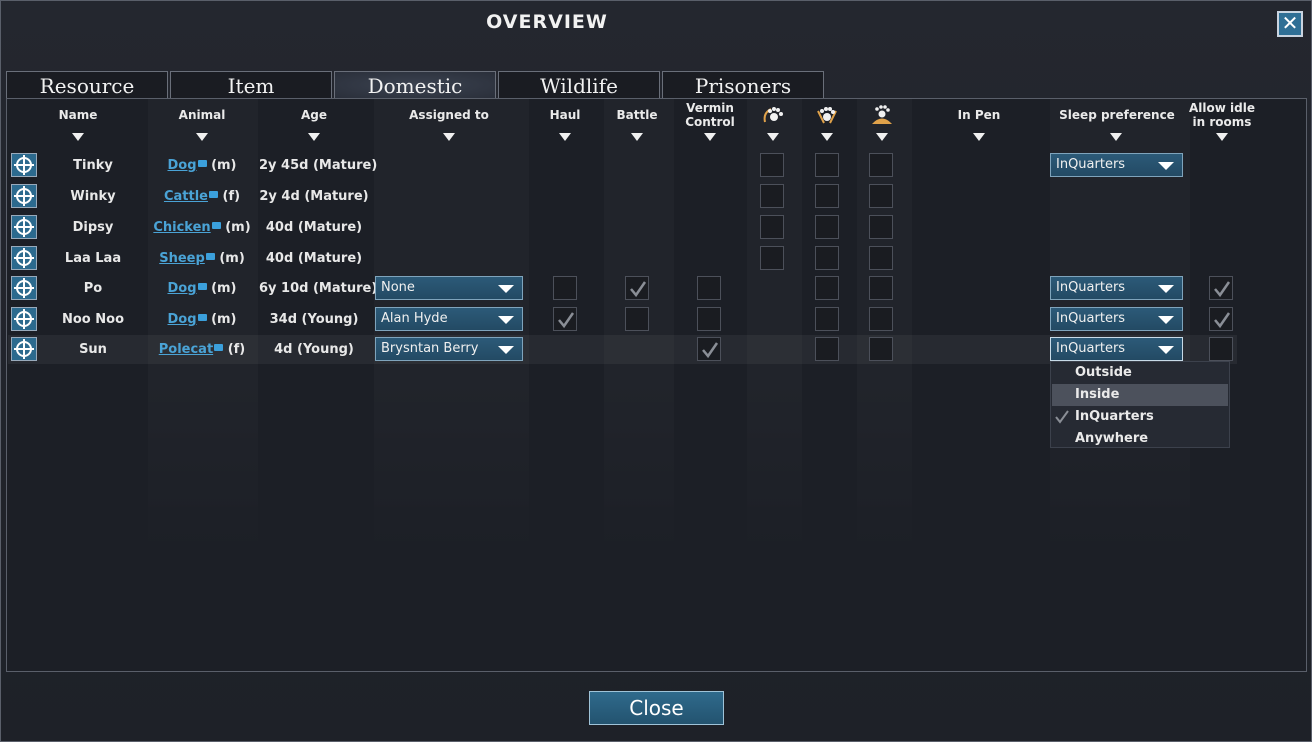 This screenshot has height=742, width=1312. What do you see at coordinates (1116, 349) in the screenshot?
I see `sleep-dropdown-open: InQuarters` at bounding box center [1116, 349].